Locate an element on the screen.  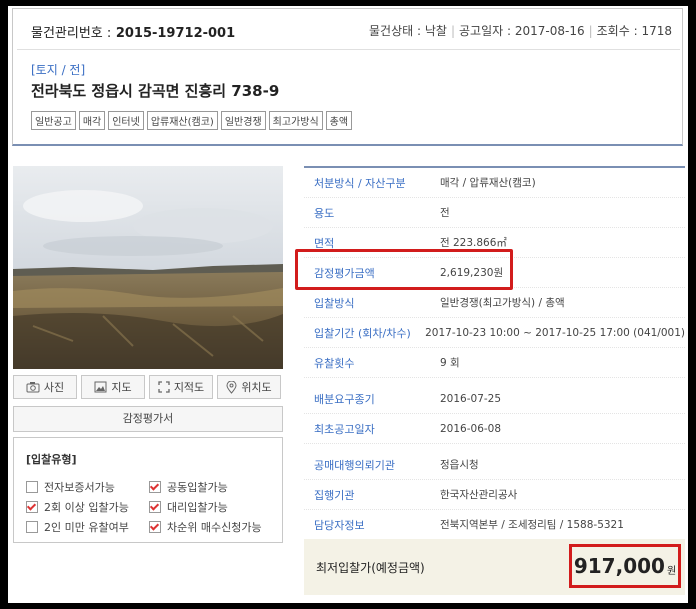
item-category: [토지 / 전] is located at coordinates (58, 70).